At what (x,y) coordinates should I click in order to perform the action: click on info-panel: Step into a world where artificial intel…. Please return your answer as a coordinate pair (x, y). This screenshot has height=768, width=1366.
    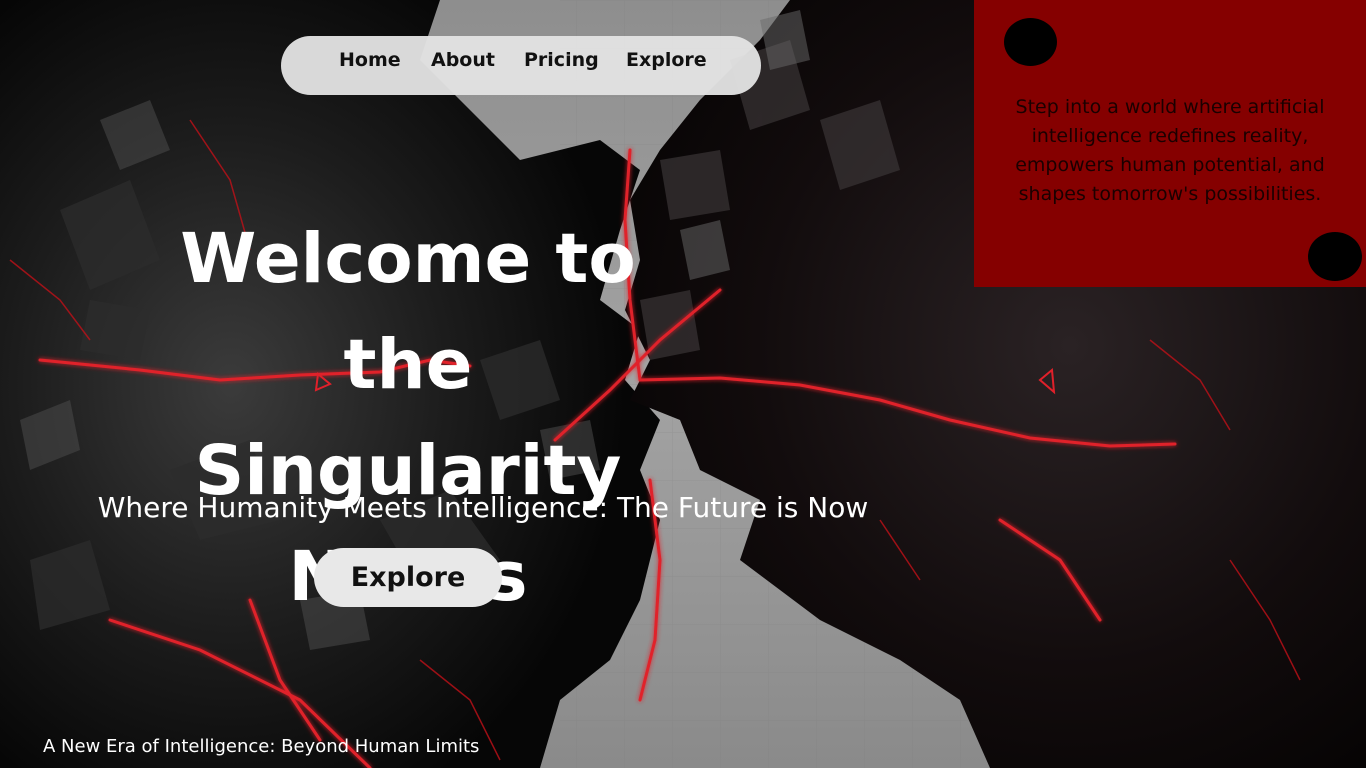
    Looking at the image, I should click on (1170, 143).